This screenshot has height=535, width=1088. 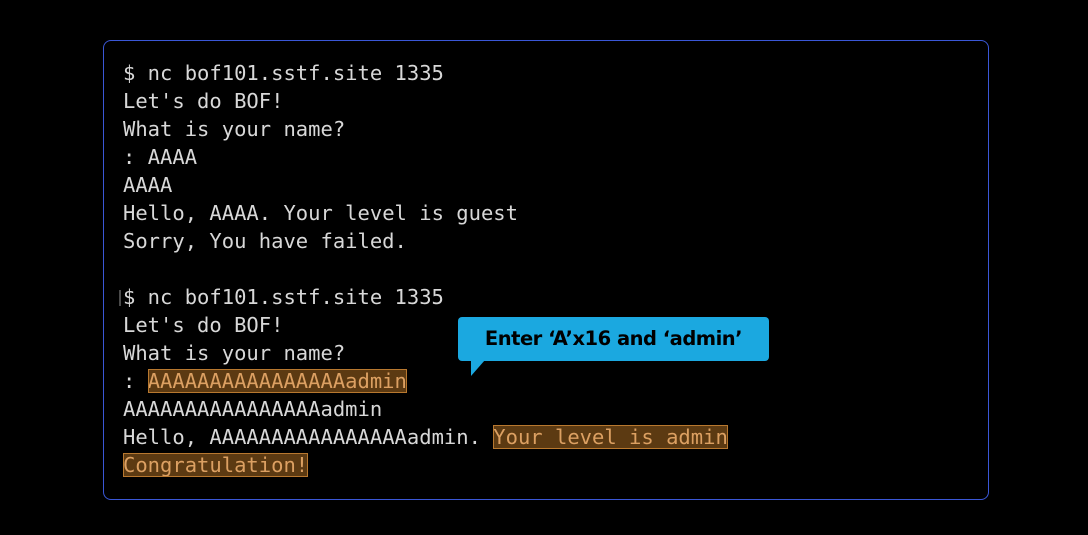 What do you see at coordinates (166, 213) in the screenshot?
I see `session1-hello-prefix: Hello,` at bounding box center [166, 213].